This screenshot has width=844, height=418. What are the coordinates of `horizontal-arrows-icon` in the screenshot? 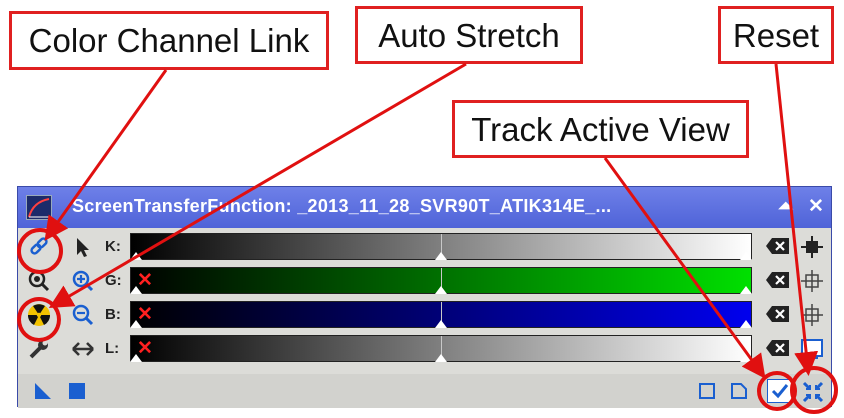 It's located at (83, 349).